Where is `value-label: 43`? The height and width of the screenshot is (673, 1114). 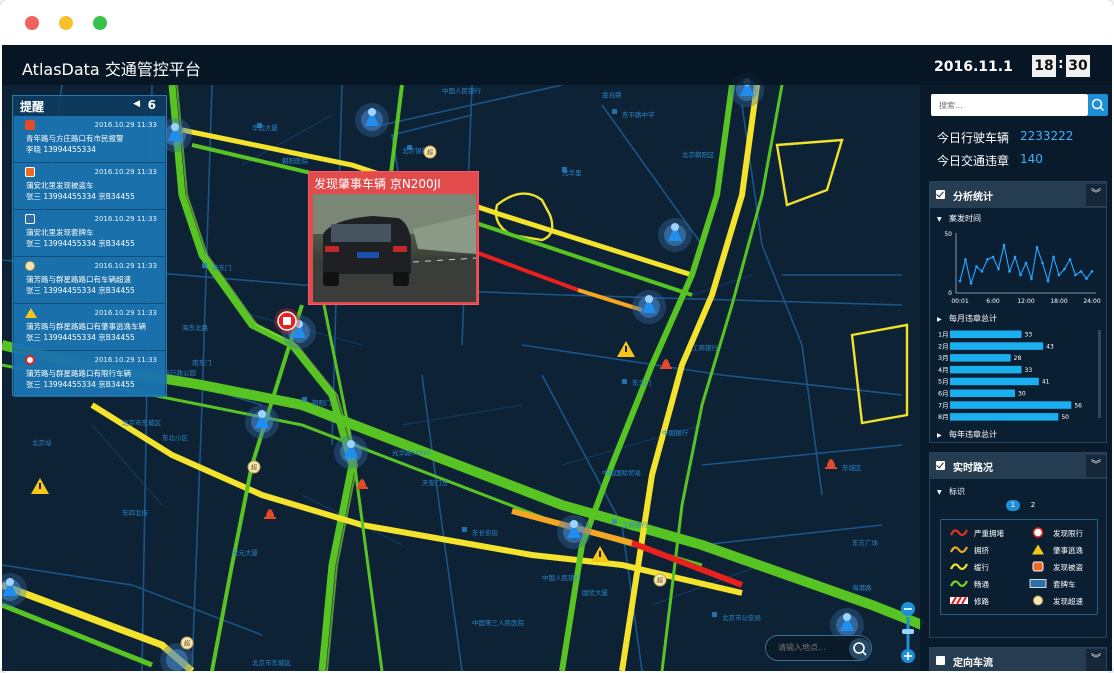
value-label: 43 is located at coordinates (1050, 346).